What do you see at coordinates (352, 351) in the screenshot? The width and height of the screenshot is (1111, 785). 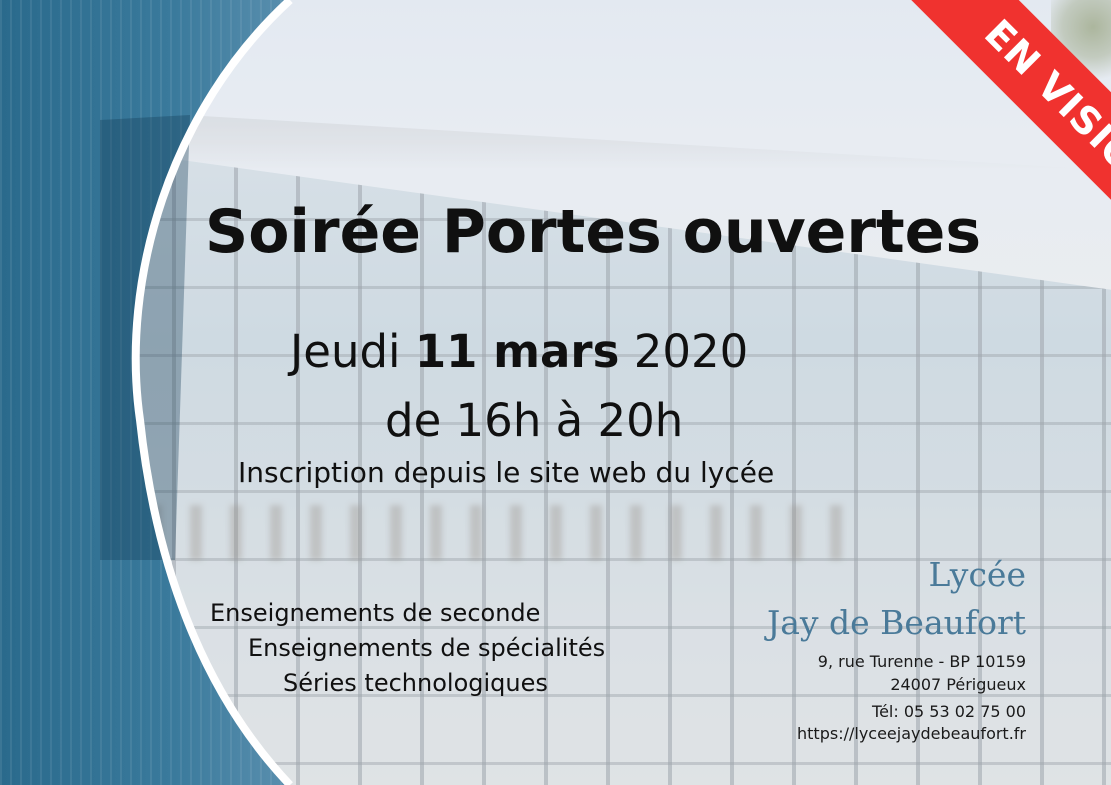 I see `date-prefix: Jeudi` at bounding box center [352, 351].